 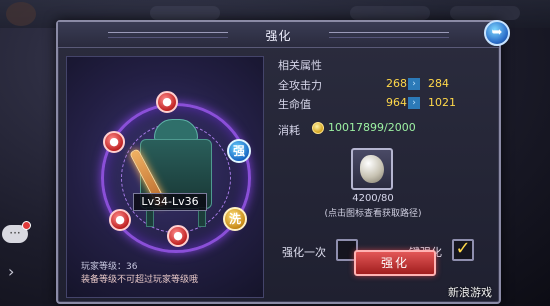 I want to click on chat-button: ···, so click(x=16, y=232).